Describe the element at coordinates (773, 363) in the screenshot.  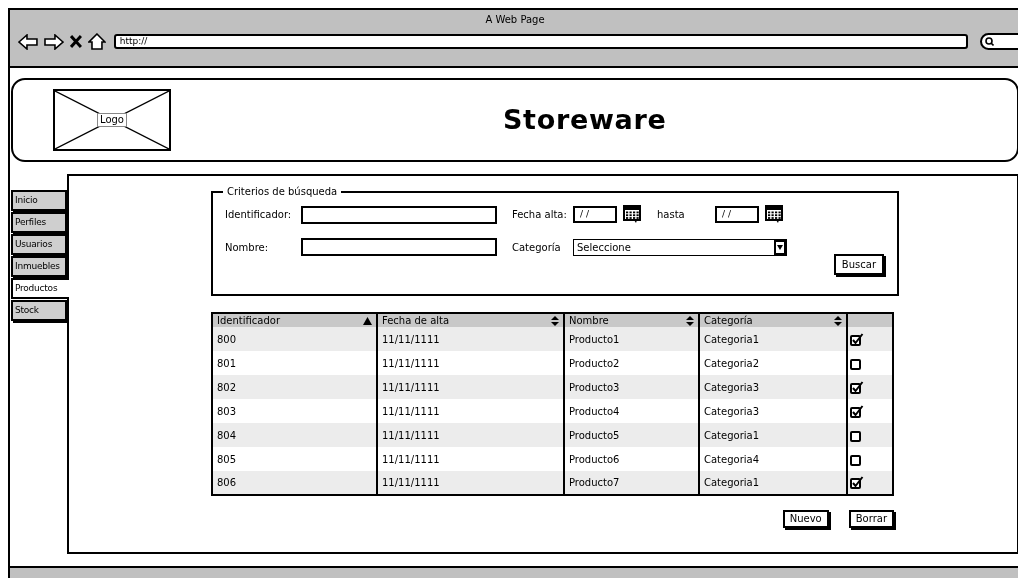
I see `table-cell: Categoria2` at that location.